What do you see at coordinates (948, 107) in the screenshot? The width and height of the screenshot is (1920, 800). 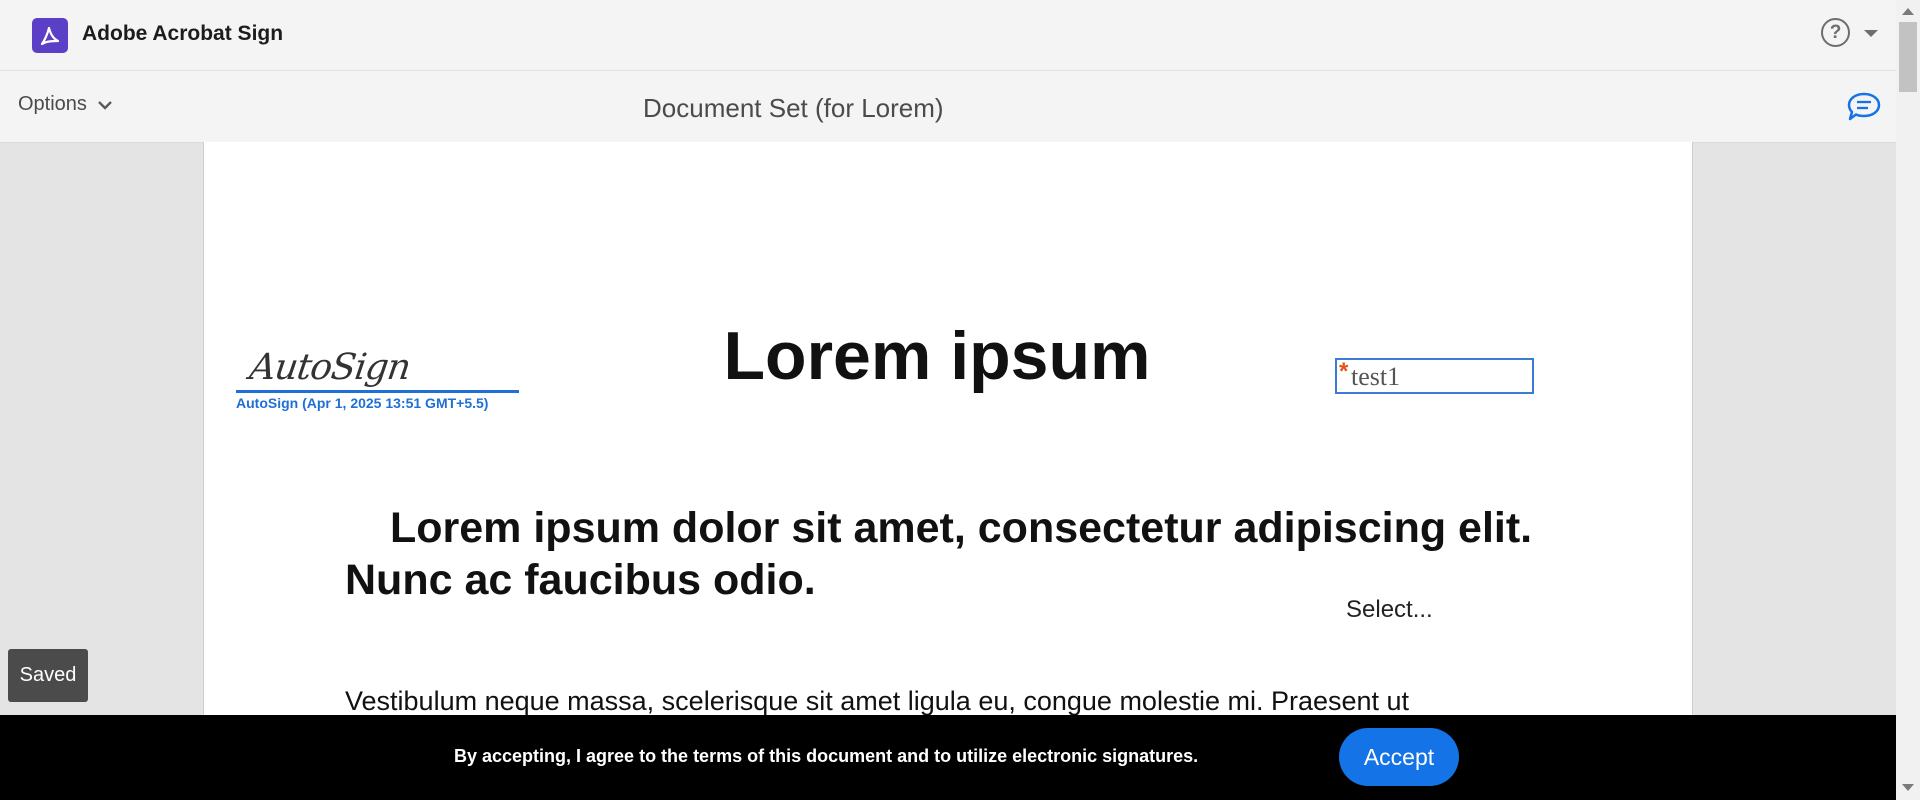 I see `document-toolbar: Options Document Set (for Lorem)` at bounding box center [948, 107].